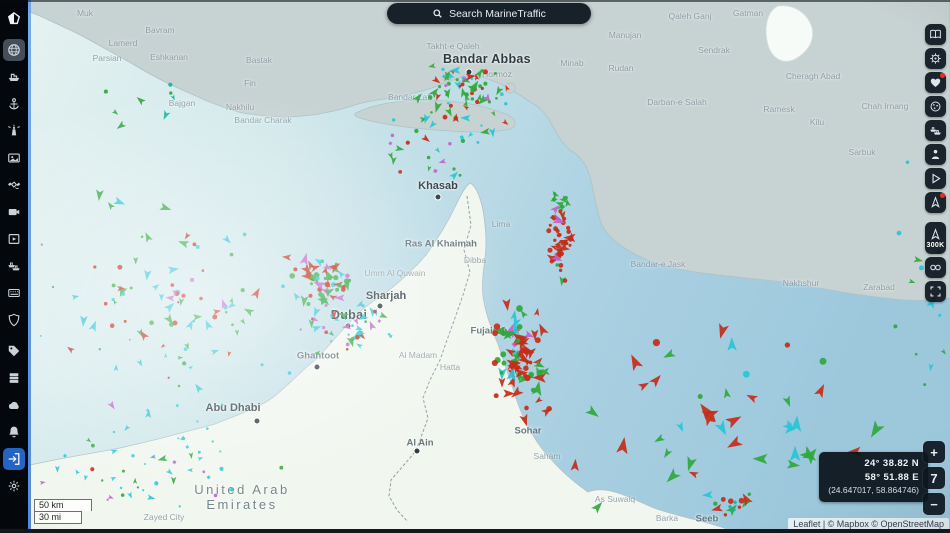 This screenshot has width=950, height=533. What do you see at coordinates (170, 84) in the screenshot?
I see `vessel-marker-teal` at bounding box center [170, 84].